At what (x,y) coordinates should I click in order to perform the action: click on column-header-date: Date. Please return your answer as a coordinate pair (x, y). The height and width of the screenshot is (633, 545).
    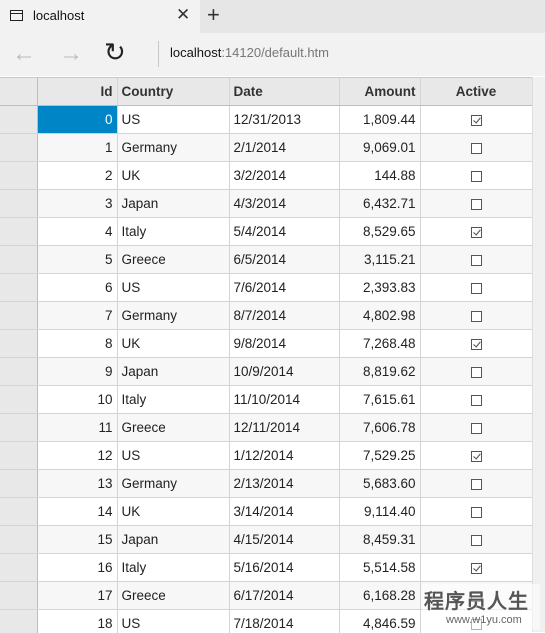
    Looking at the image, I should click on (284, 92).